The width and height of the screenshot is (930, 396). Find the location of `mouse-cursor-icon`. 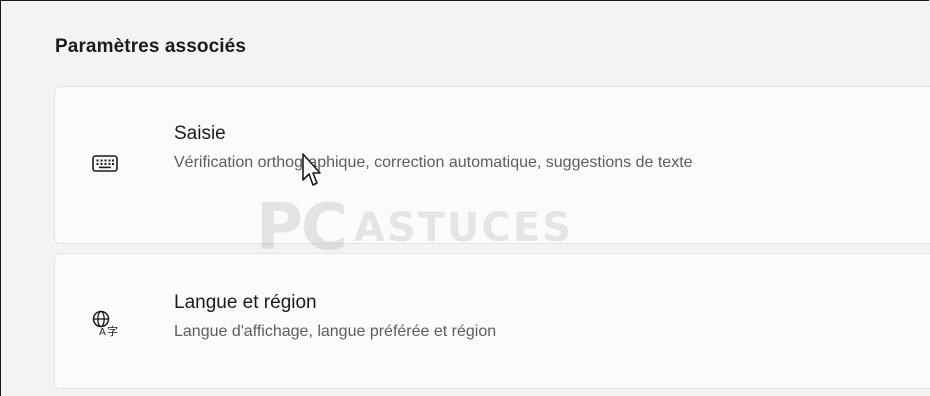

mouse-cursor-icon is located at coordinates (311, 170).